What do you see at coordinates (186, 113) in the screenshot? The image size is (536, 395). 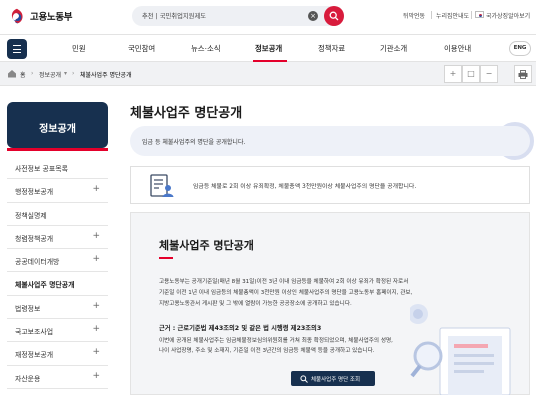 I see `page-title: 체불사업주 명단공개` at bounding box center [186, 113].